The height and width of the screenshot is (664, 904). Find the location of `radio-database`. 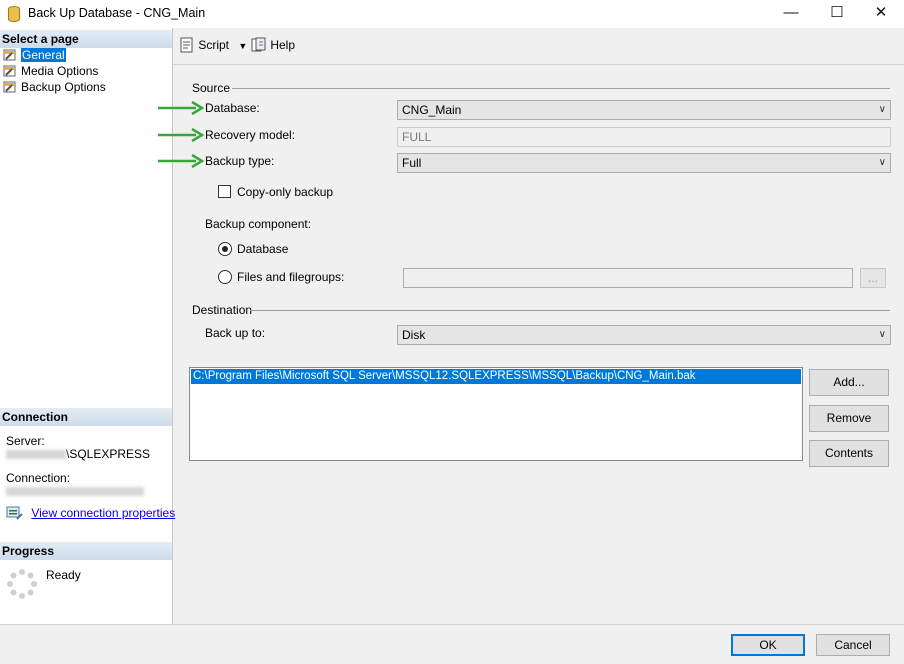

radio-database is located at coordinates (225, 249).